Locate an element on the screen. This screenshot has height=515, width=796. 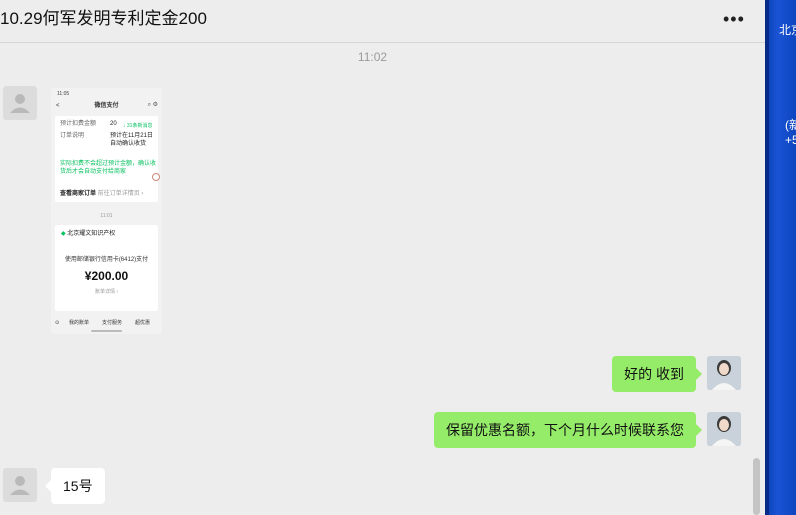
merchant-row: ◆ 北京耀文知识产权 is located at coordinates (88, 234).